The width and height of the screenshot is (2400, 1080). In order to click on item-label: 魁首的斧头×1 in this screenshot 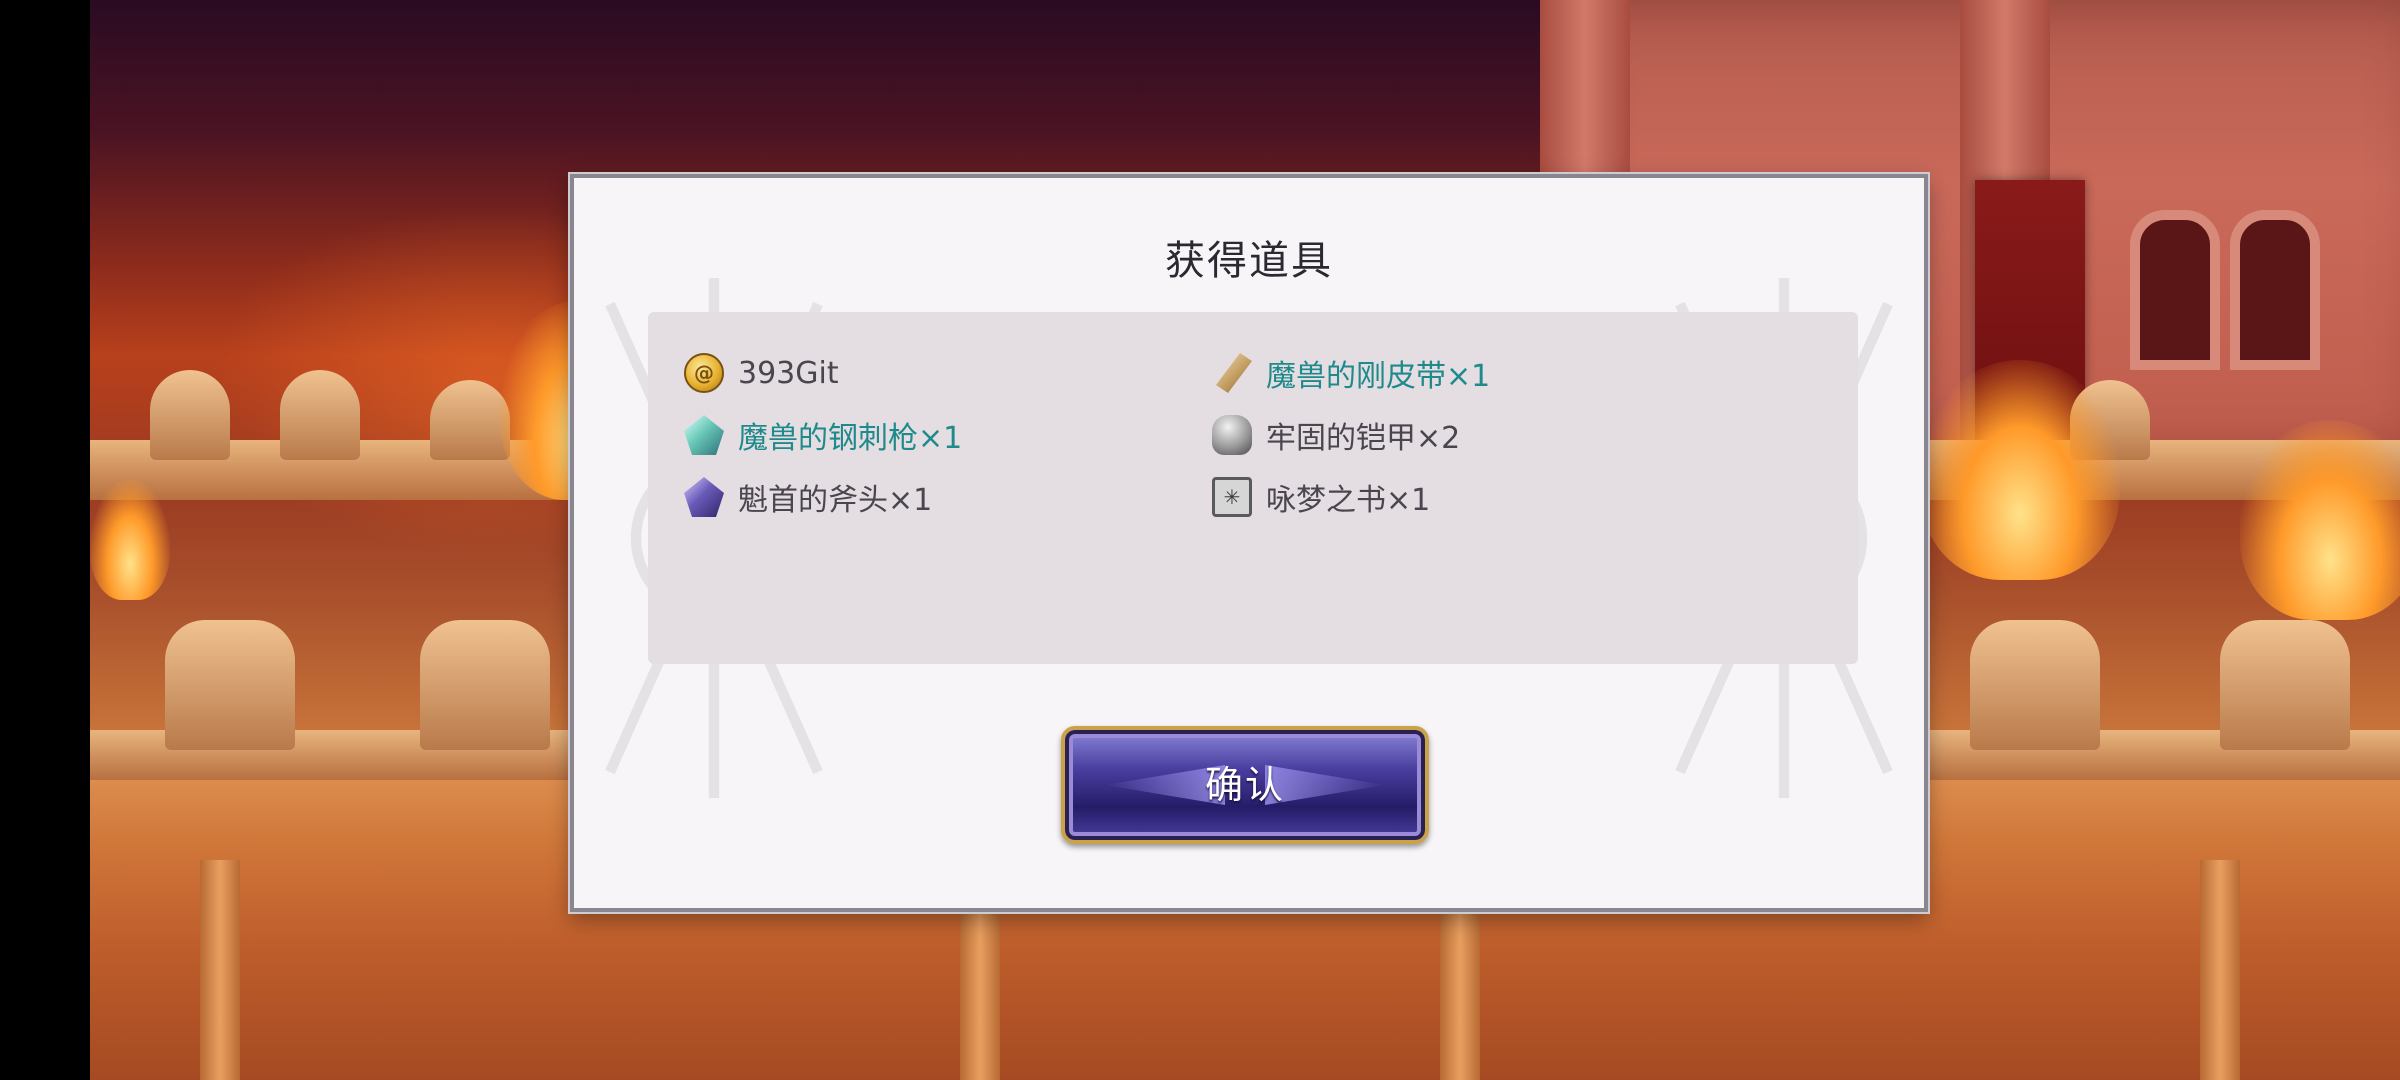, I will do `click(835, 500)`.